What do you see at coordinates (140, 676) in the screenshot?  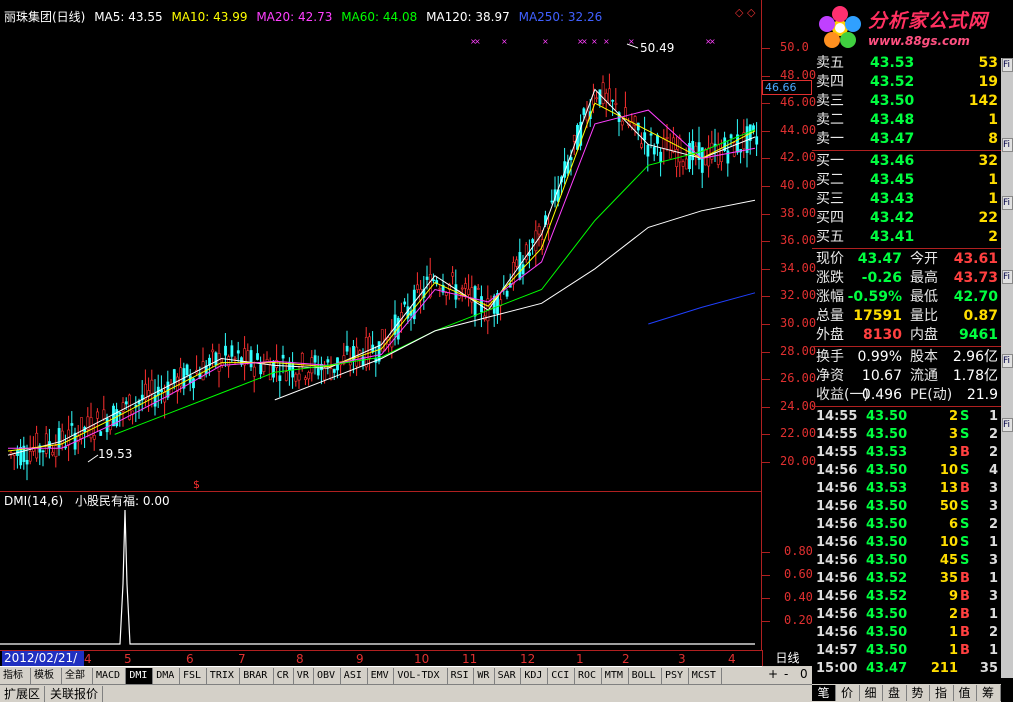 I see `tab-dmi: DMI` at bounding box center [140, 676].